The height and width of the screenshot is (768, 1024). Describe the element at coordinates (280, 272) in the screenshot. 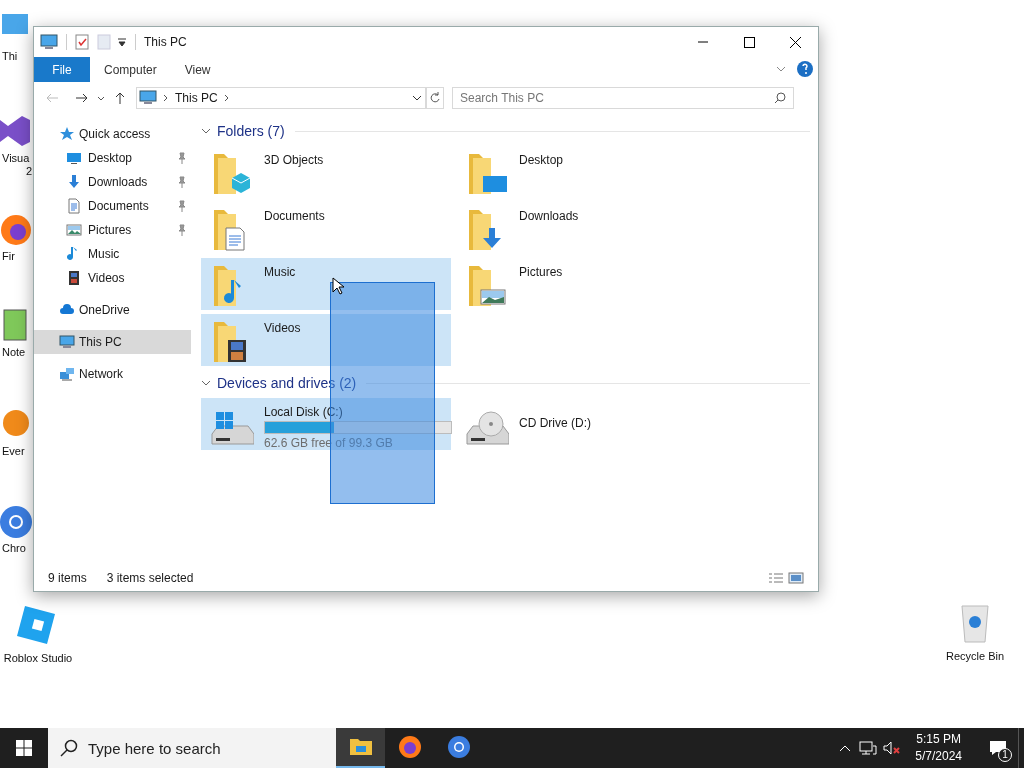

I see `item-label: Music` at that location.